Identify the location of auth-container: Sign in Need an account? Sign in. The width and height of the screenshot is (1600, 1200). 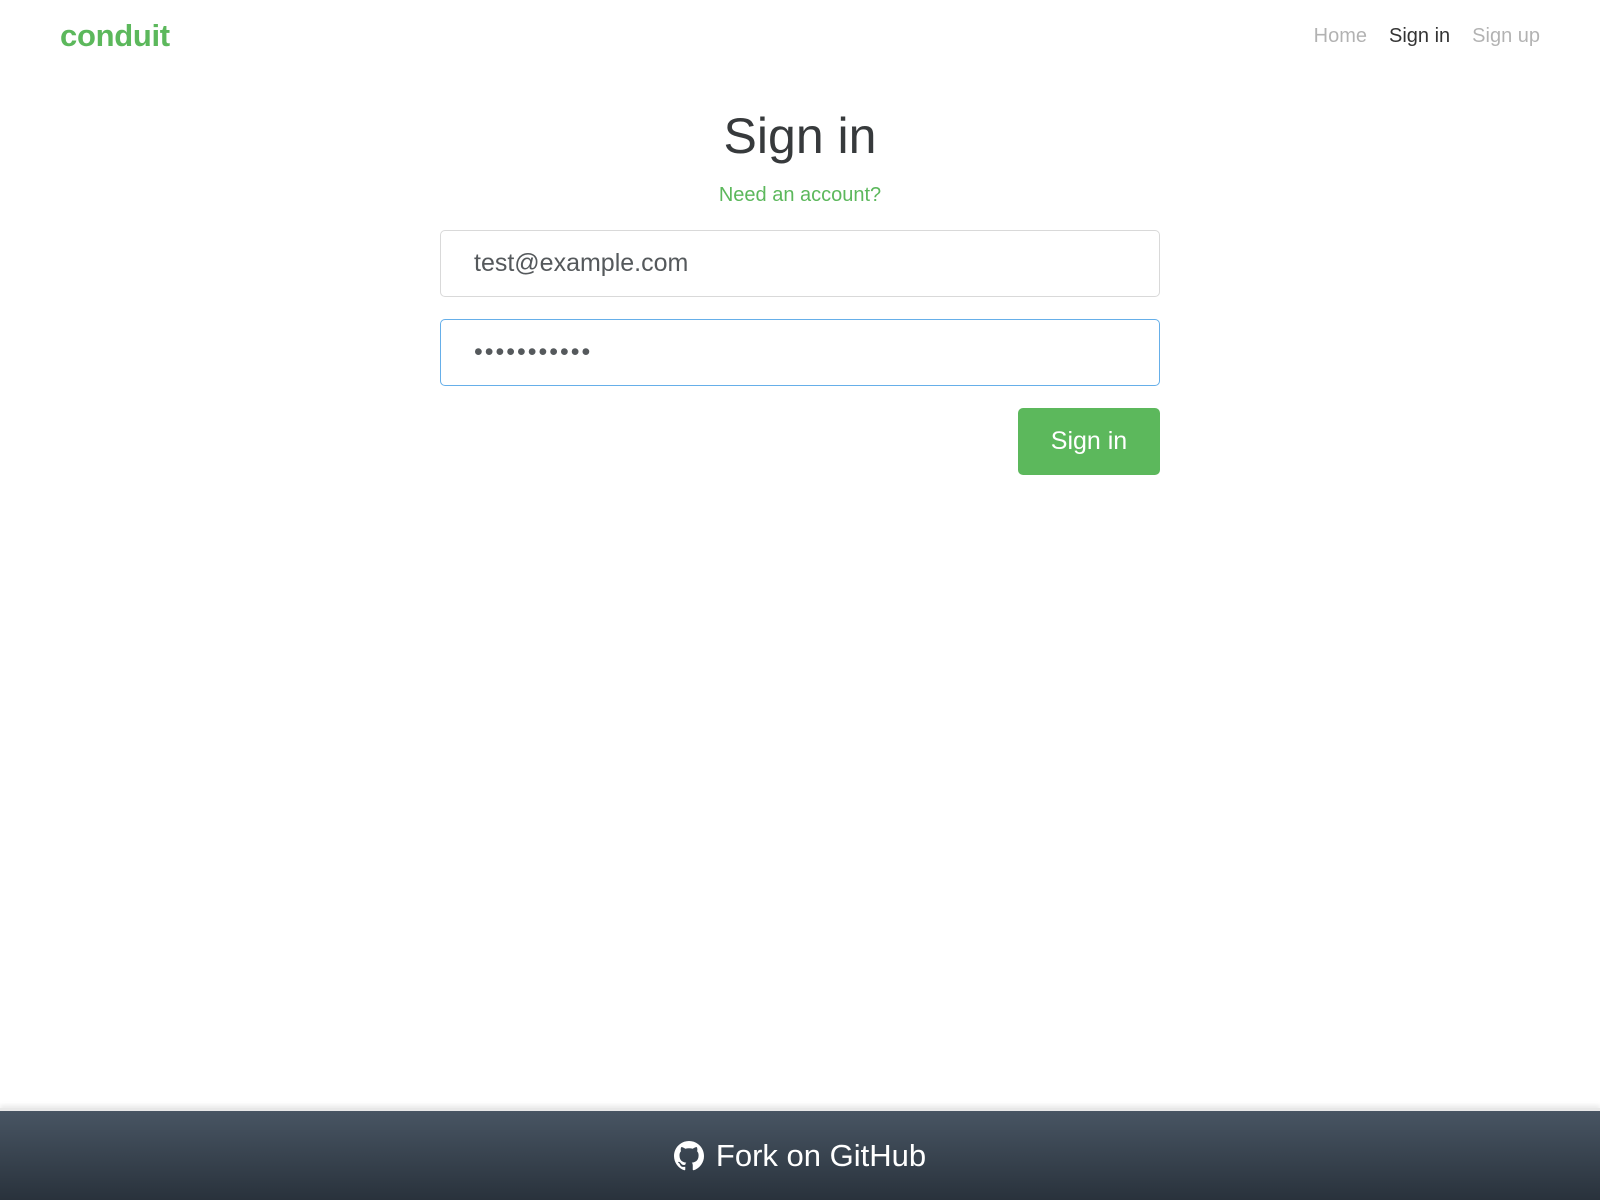
(800, 284).